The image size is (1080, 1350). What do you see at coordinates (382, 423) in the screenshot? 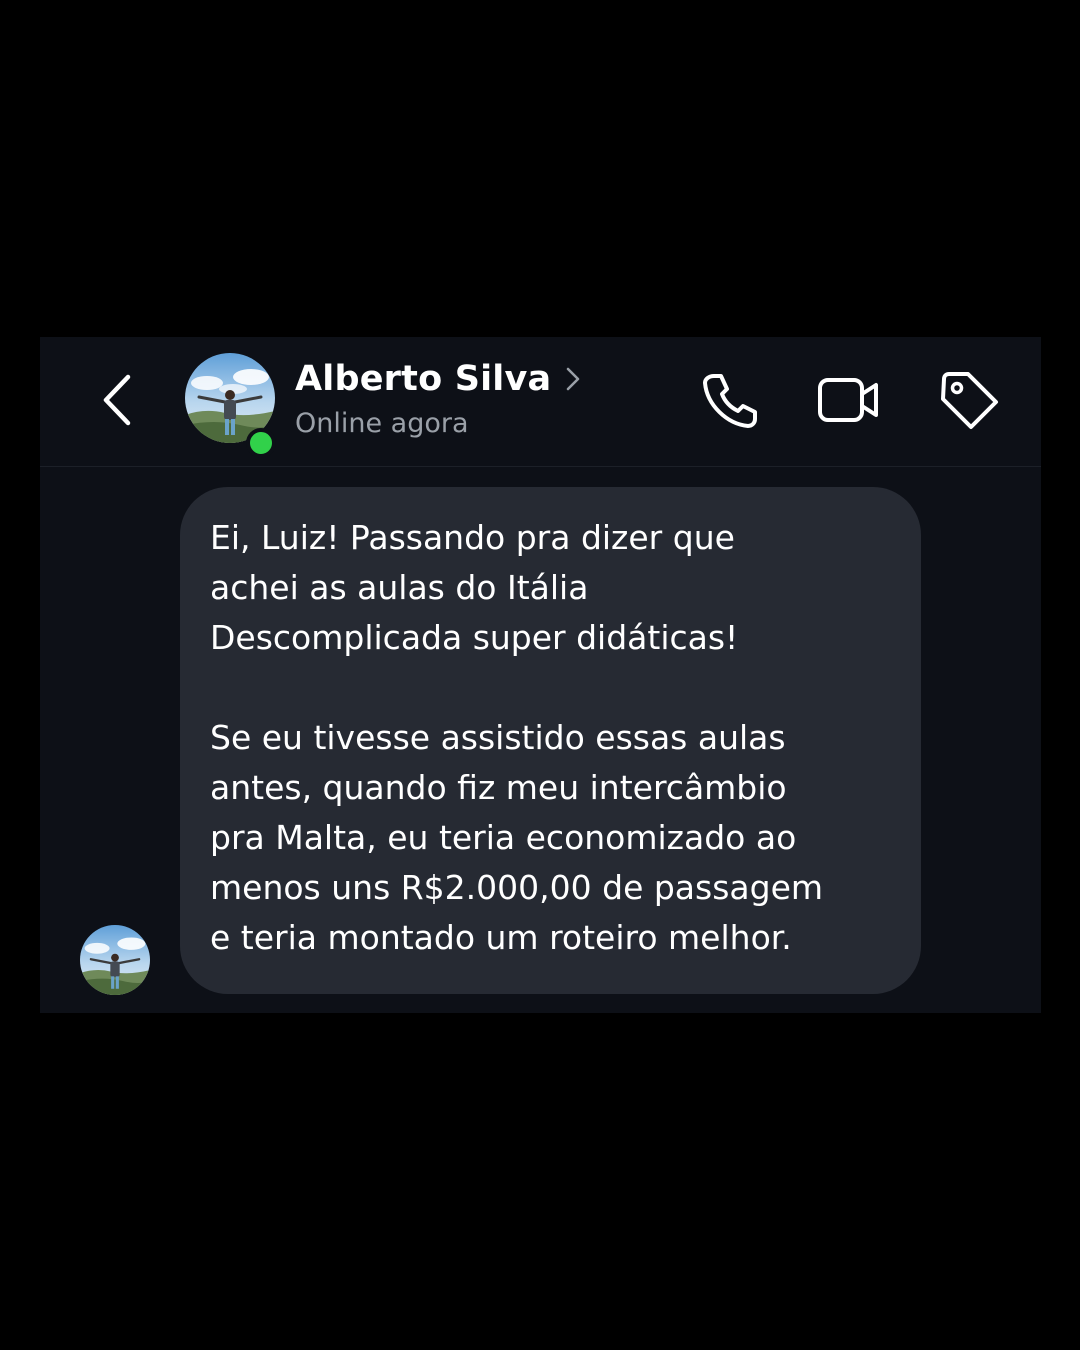
I see `contact-status: Online agora` at bounding box center [382, 423].